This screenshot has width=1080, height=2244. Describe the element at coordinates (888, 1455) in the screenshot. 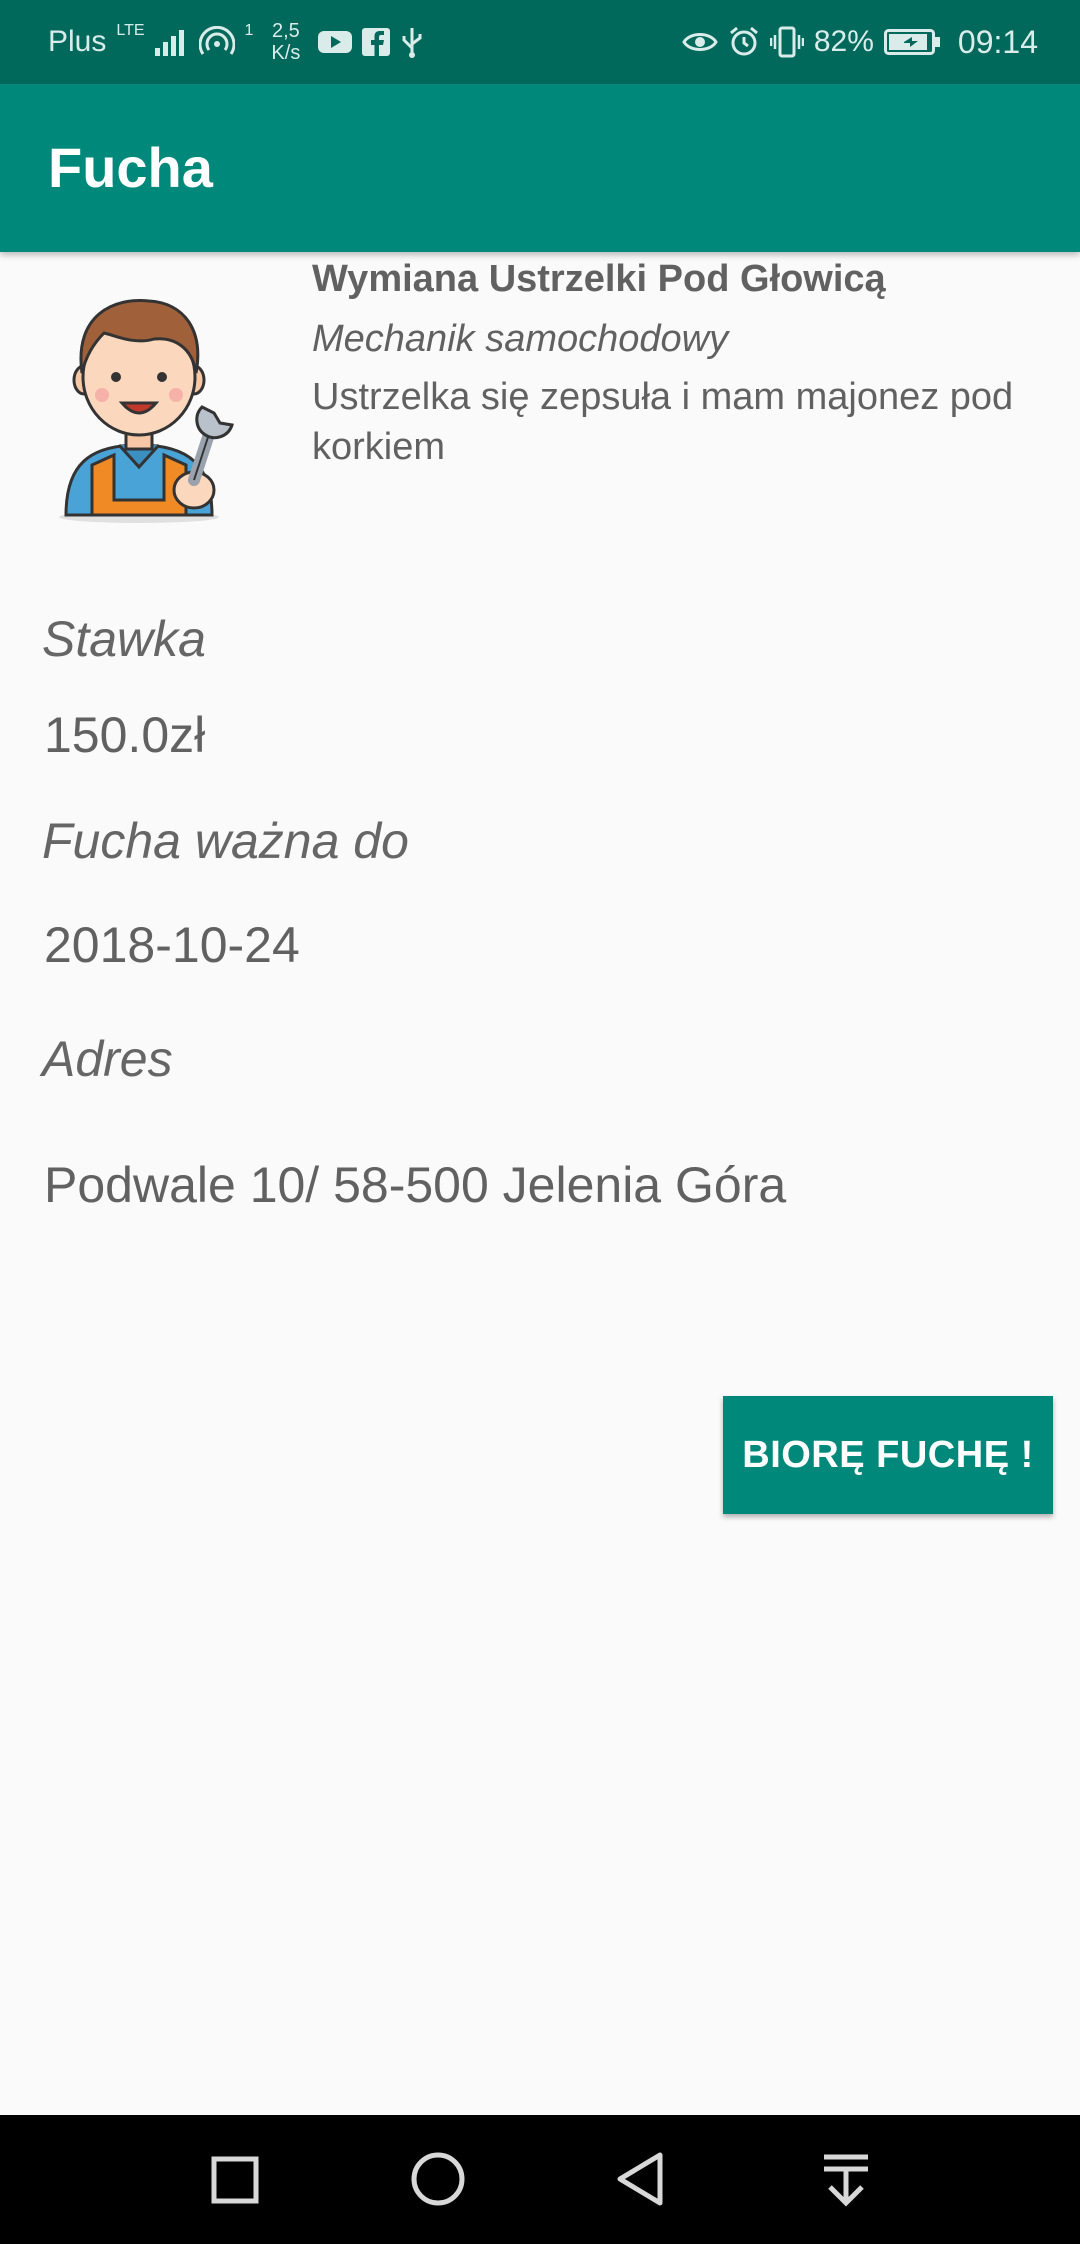

I see `take-job-button: BIORĘ FUCHĘ !` at that location.